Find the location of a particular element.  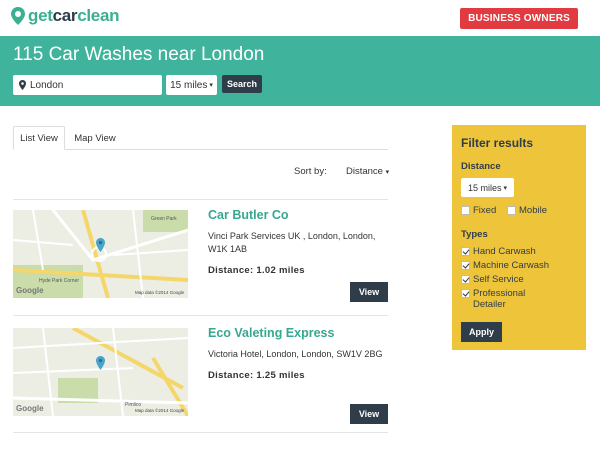

filter-distance-label: Distance is located at coordinates (481, 166).